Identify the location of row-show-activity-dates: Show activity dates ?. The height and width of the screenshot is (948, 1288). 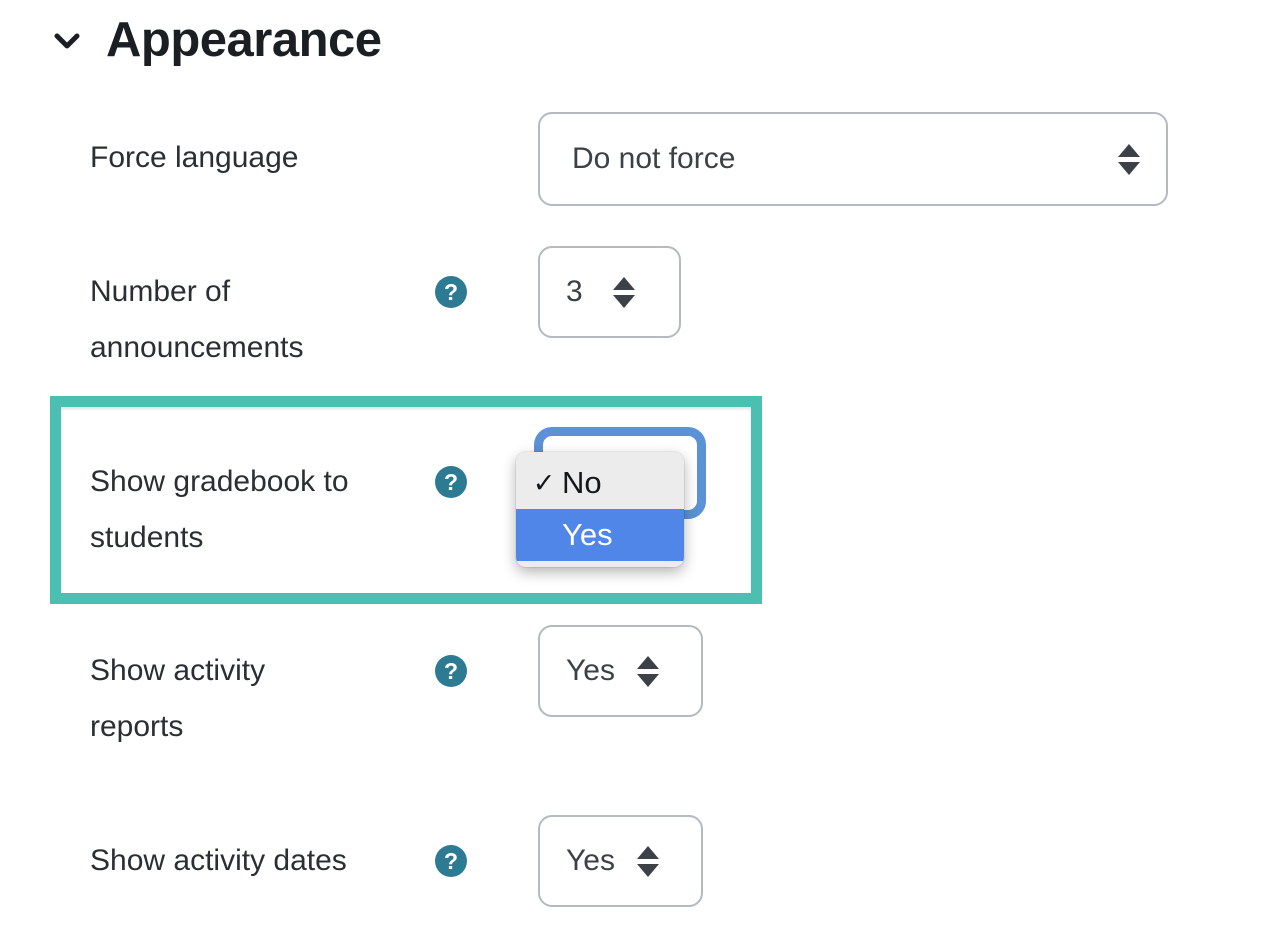
(278, 861).